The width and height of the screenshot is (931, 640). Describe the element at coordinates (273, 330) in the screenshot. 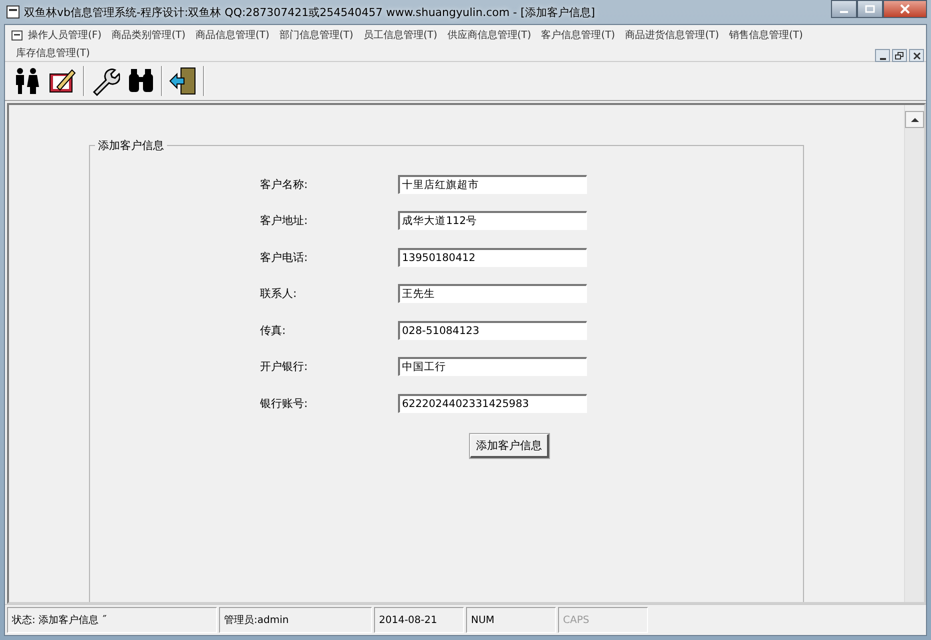

I see `field-label: 传真:` at that location.